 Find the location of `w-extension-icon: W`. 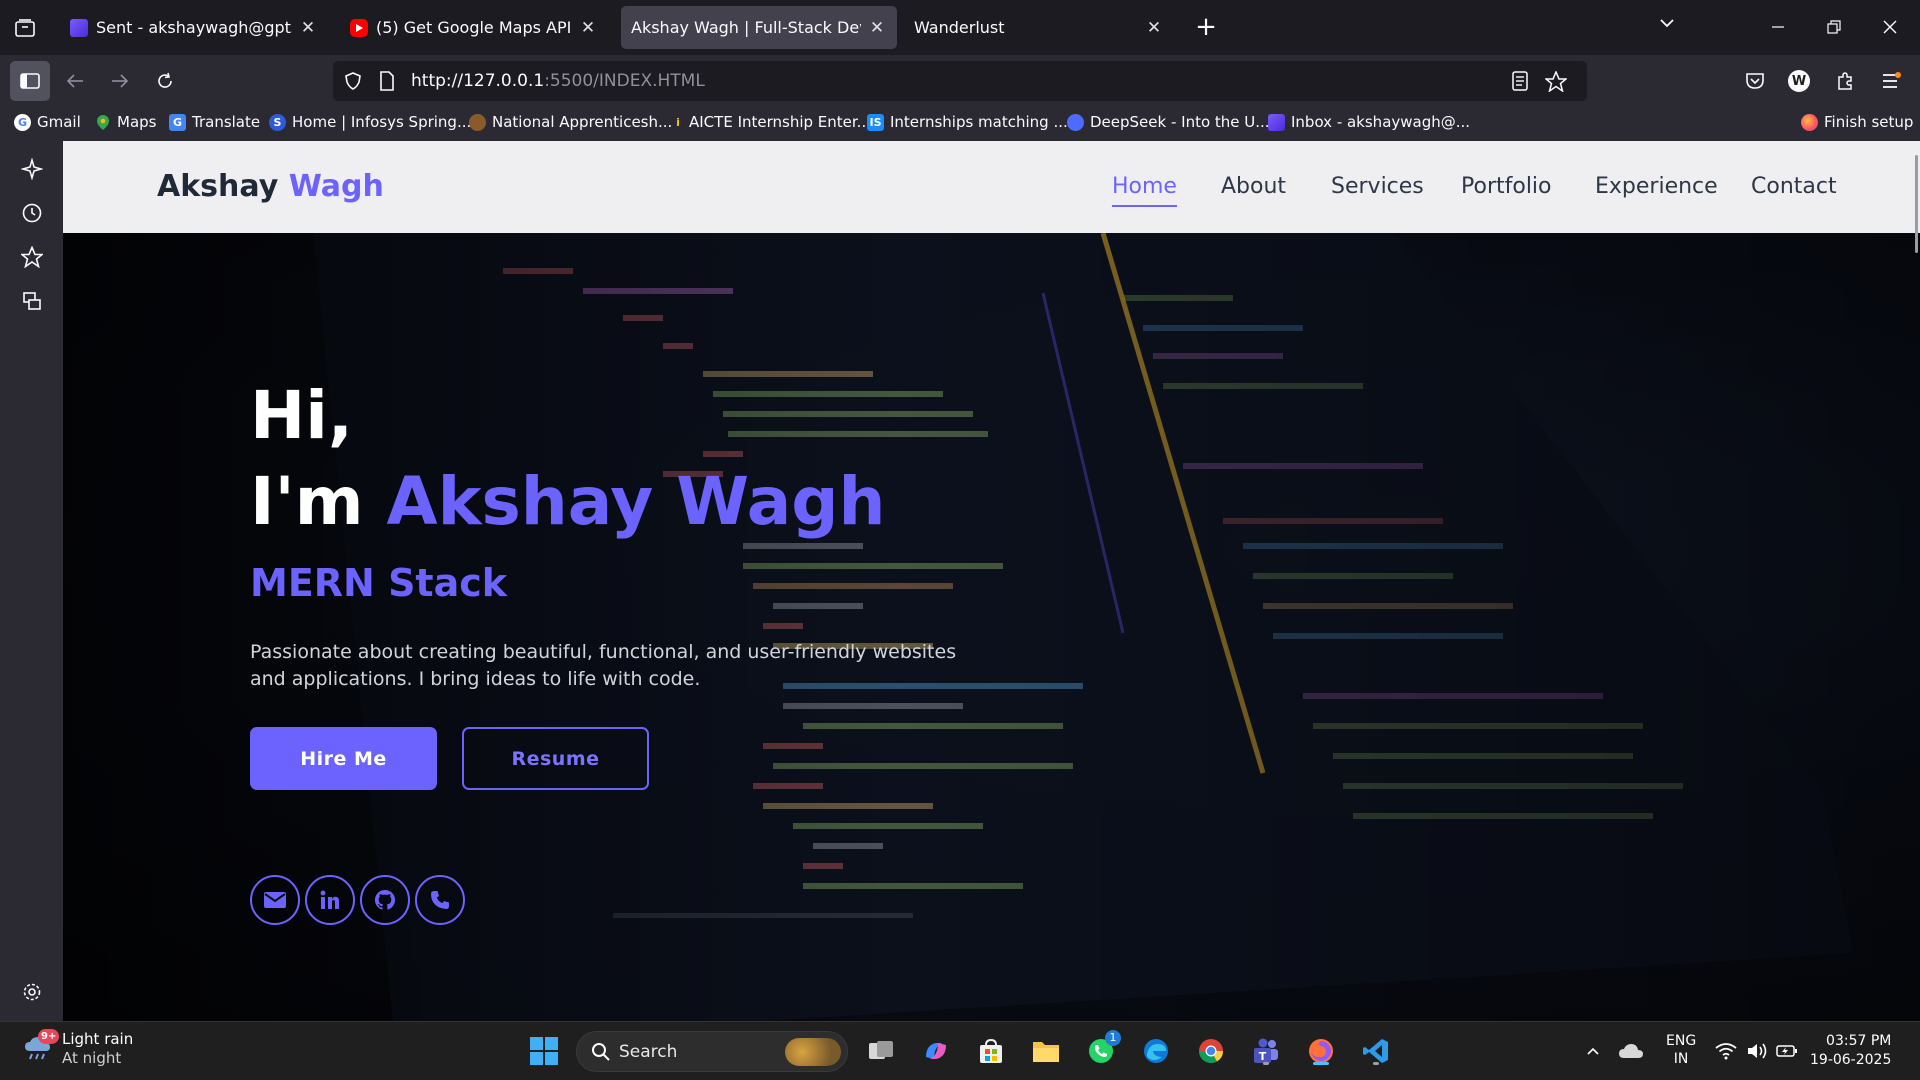

w-extension-icon: W is located at coordinates (1799, 81).